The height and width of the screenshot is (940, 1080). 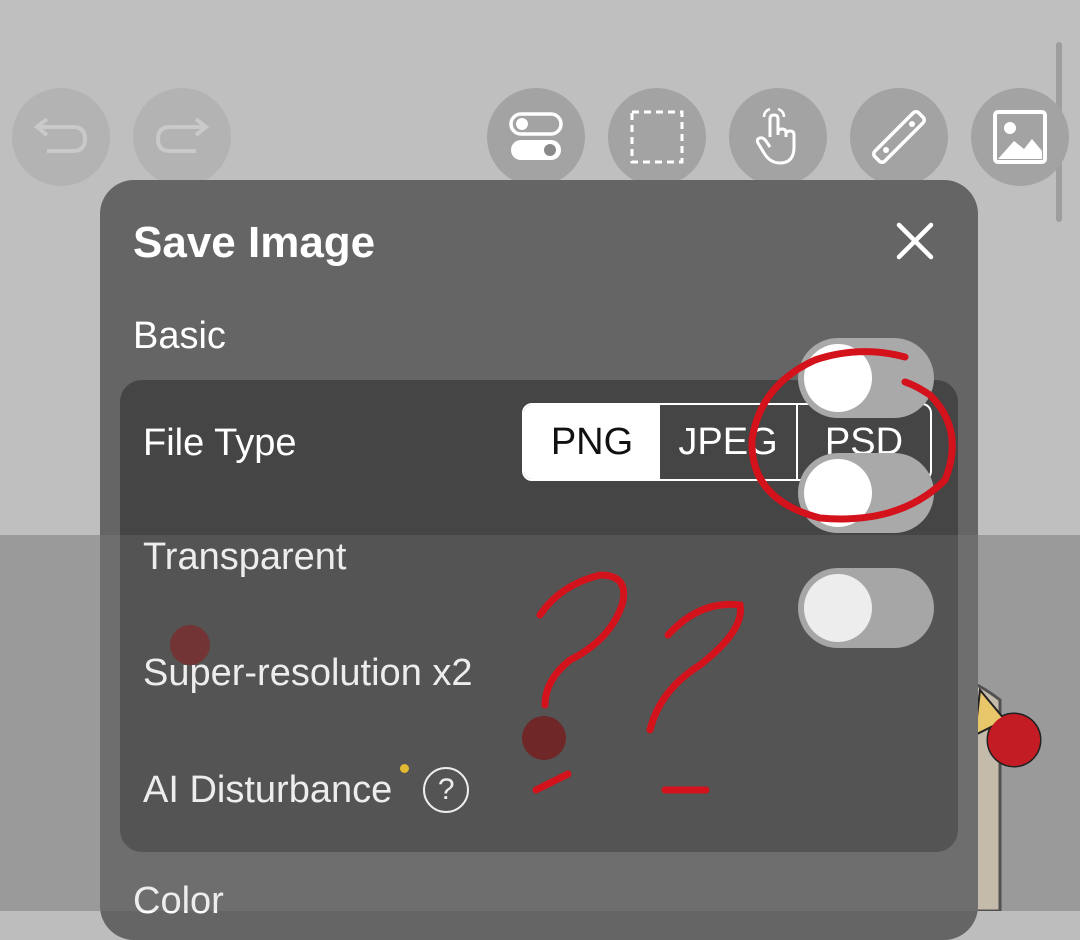 What do you see at coordinates (308, 673) in the screenshot?
I see `super-resolution-label: Super-resolution x2` at bounding box center [308, 673].